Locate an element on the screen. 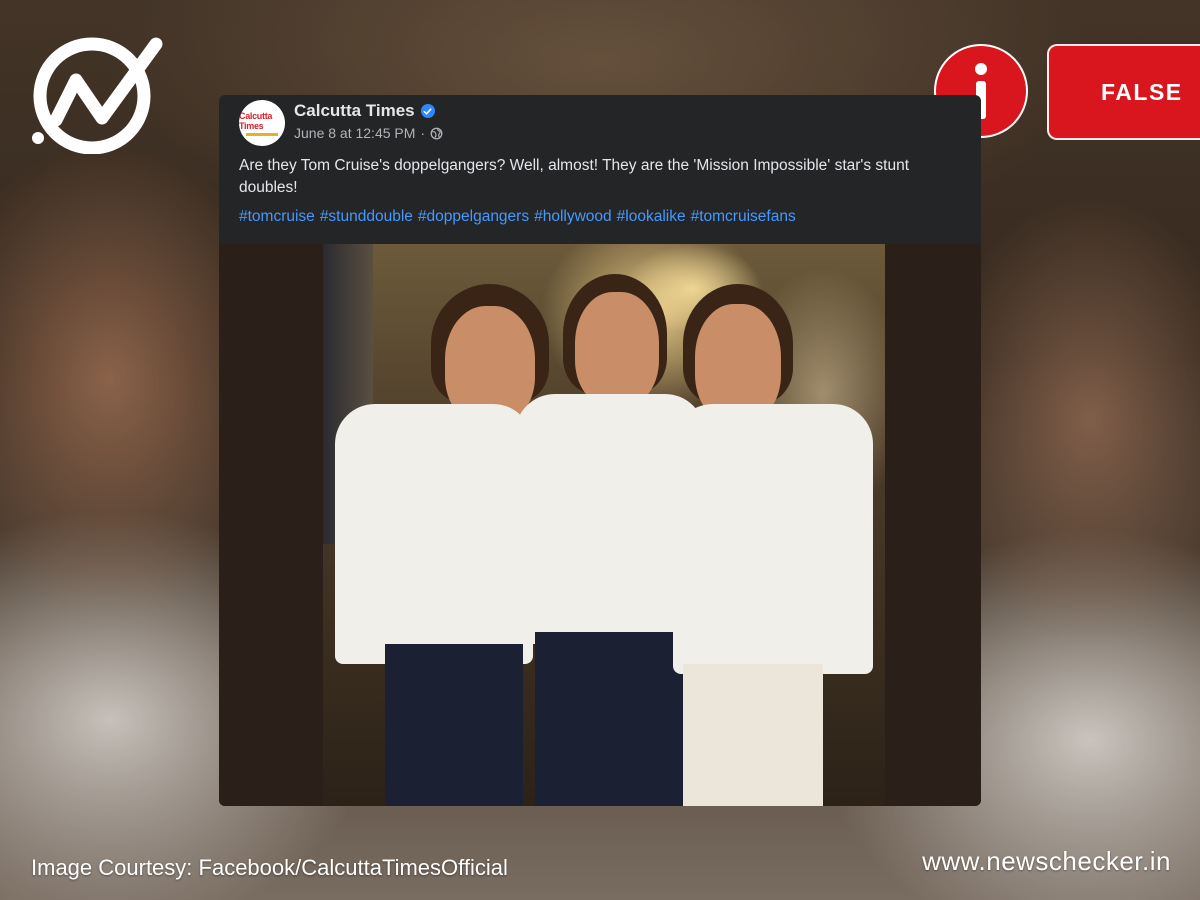  avatar-strip is located at coordinates (262, 134).